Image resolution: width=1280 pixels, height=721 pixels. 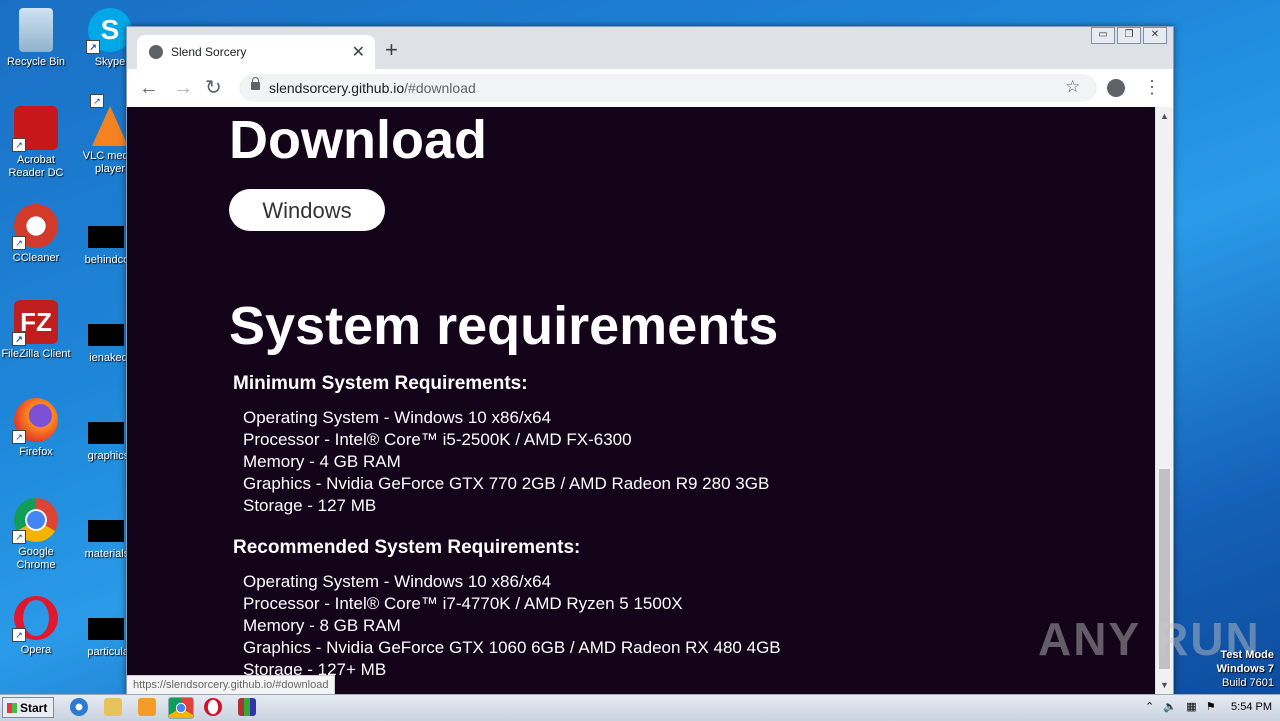 I want to click on desktop-icon-label: FileZilla Client, so click(x=36, y=354).